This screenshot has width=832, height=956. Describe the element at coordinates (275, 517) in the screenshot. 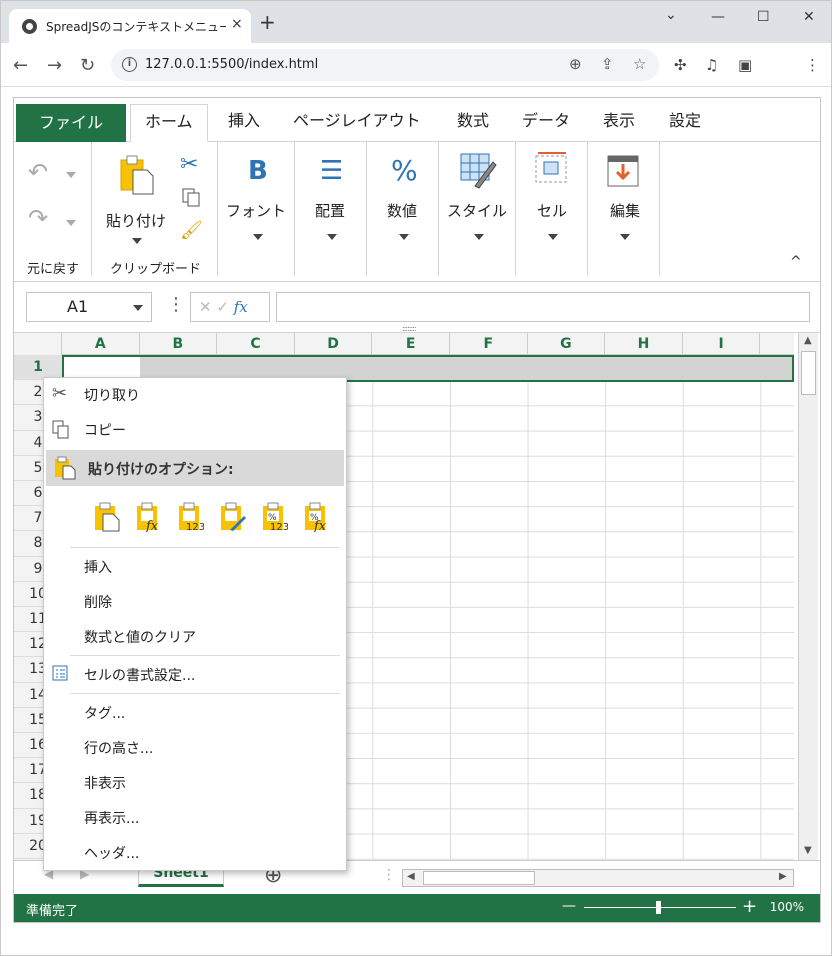

I see `paste-values-format-icon: %123` at that location.